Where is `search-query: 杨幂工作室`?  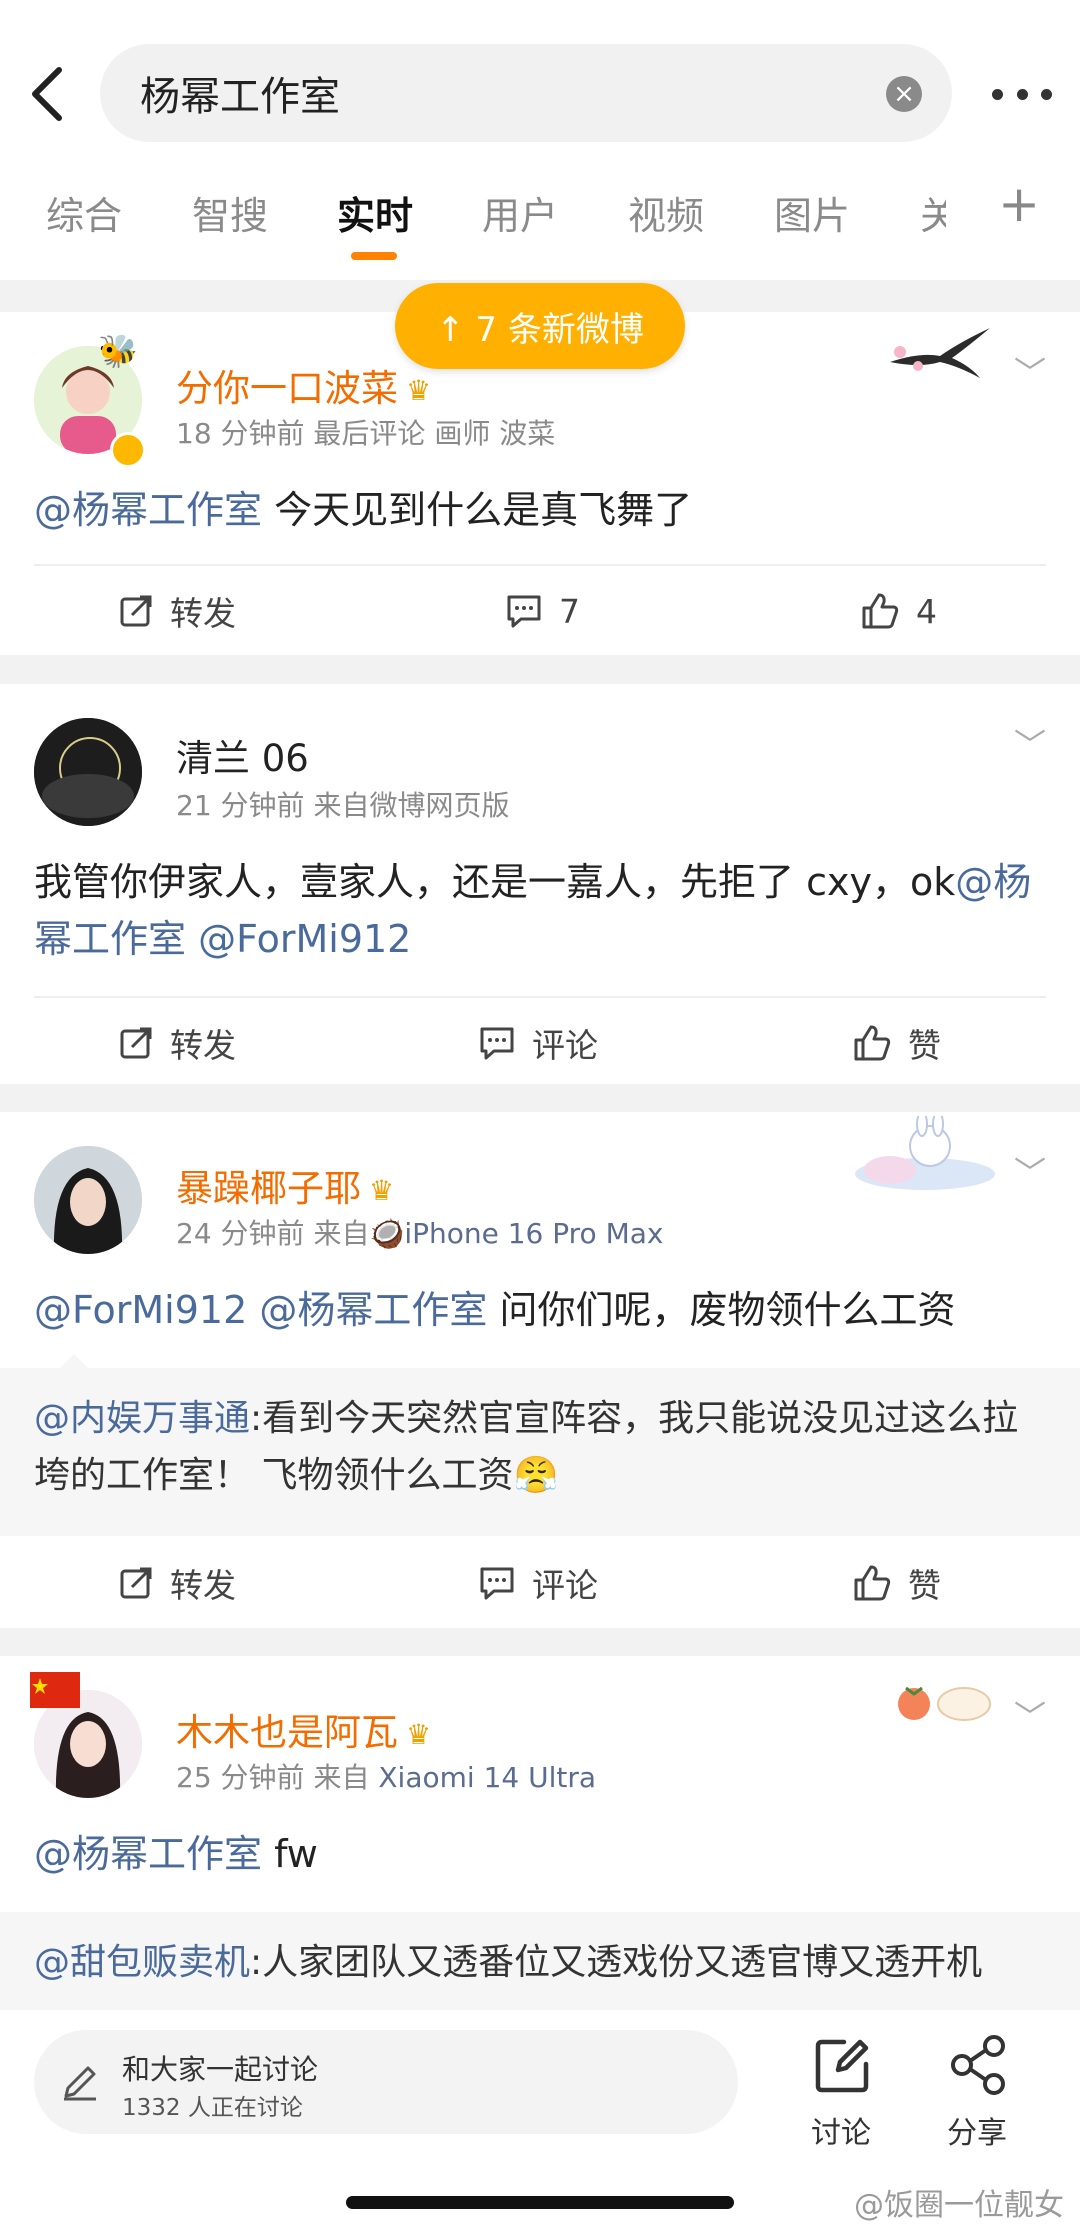
search-query: 杨幂工作室 is located at coordinates (240, 97).